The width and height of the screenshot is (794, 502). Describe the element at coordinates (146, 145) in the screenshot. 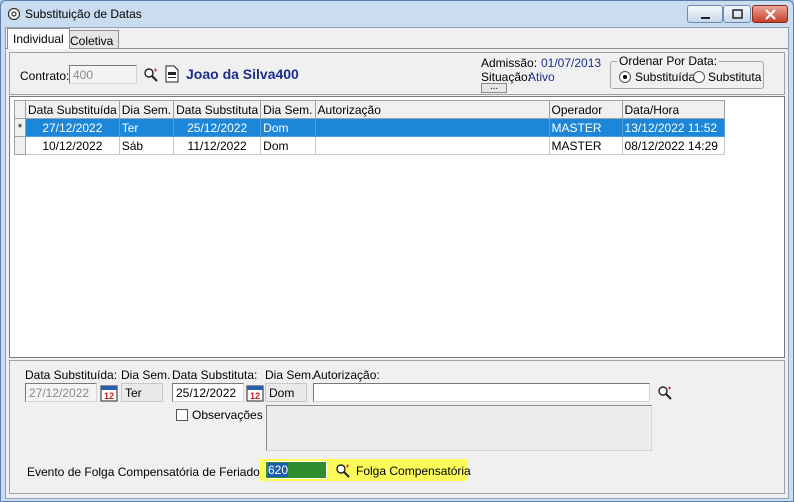

I see `cell-dia-sem-1: Sáb` at that location.